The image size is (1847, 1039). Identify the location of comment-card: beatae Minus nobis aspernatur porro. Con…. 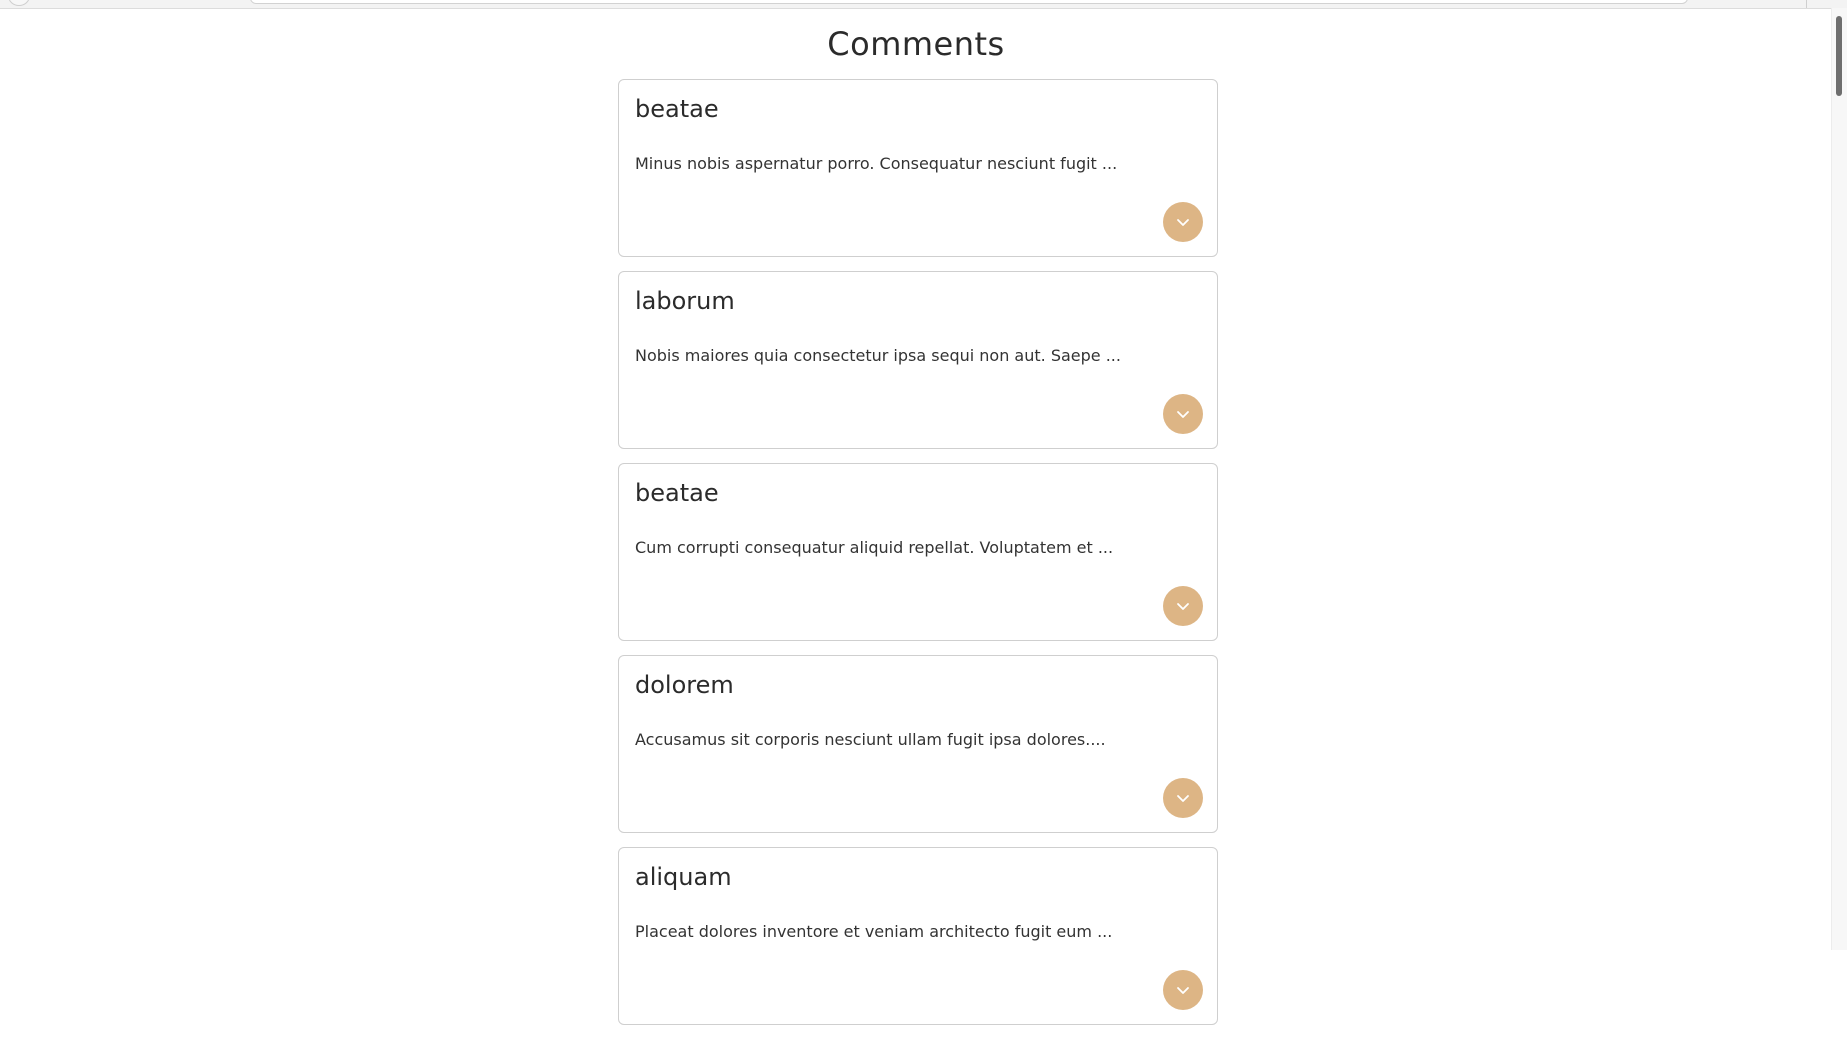
(918, 168).